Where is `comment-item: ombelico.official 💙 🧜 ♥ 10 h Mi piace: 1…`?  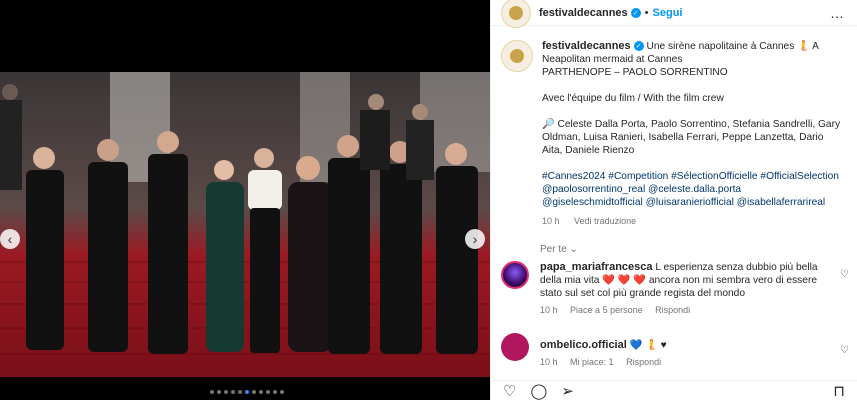 comment-item: ombelico.official 💙 🧜 ♥ 10 h Mi piace: 1… is located at coordinates (674, 351).